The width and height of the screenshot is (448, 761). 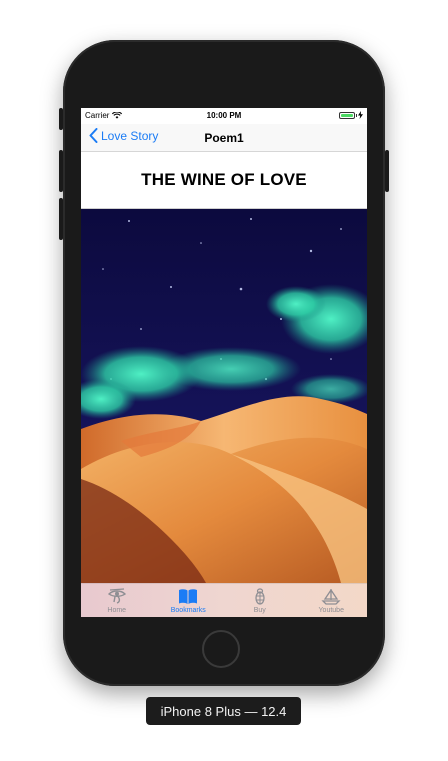 I want to click on tab-bookmarks: Bookmarks, so click(x=189, y=600).